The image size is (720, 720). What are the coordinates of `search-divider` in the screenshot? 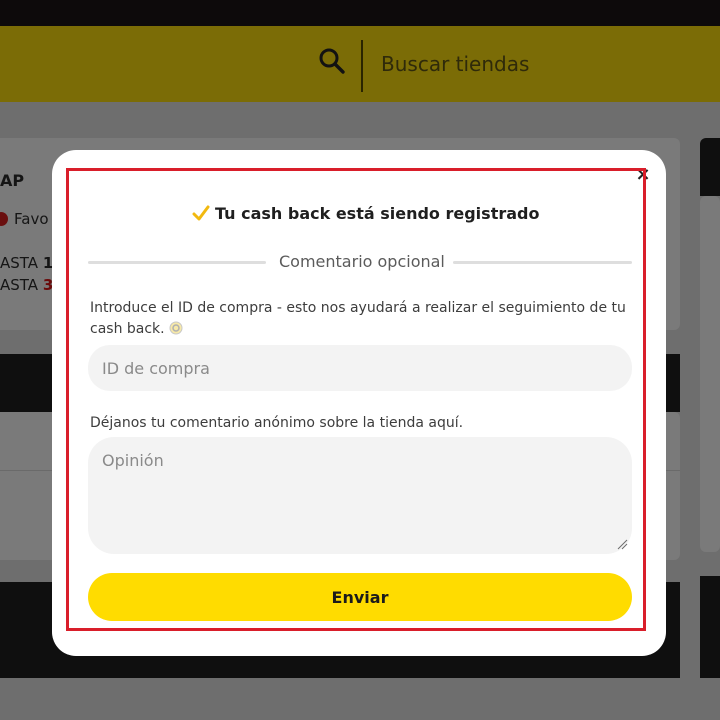 It's located at (362, 66).